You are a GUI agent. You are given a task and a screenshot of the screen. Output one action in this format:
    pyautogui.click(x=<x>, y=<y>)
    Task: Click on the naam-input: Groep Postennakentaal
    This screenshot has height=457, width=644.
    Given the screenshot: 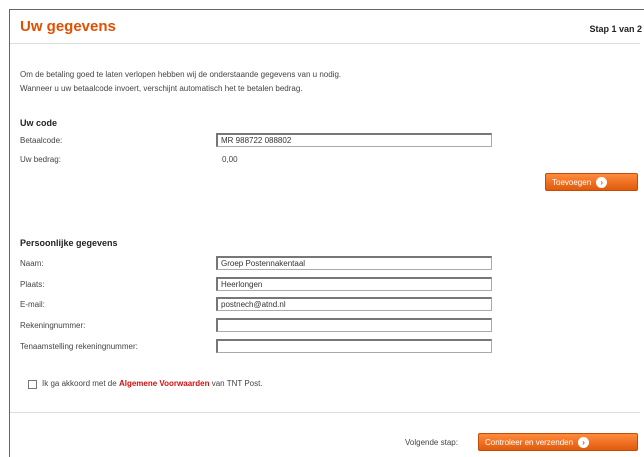 What is the action you would take?
    pyautogui.click(x=354, y=263)
    